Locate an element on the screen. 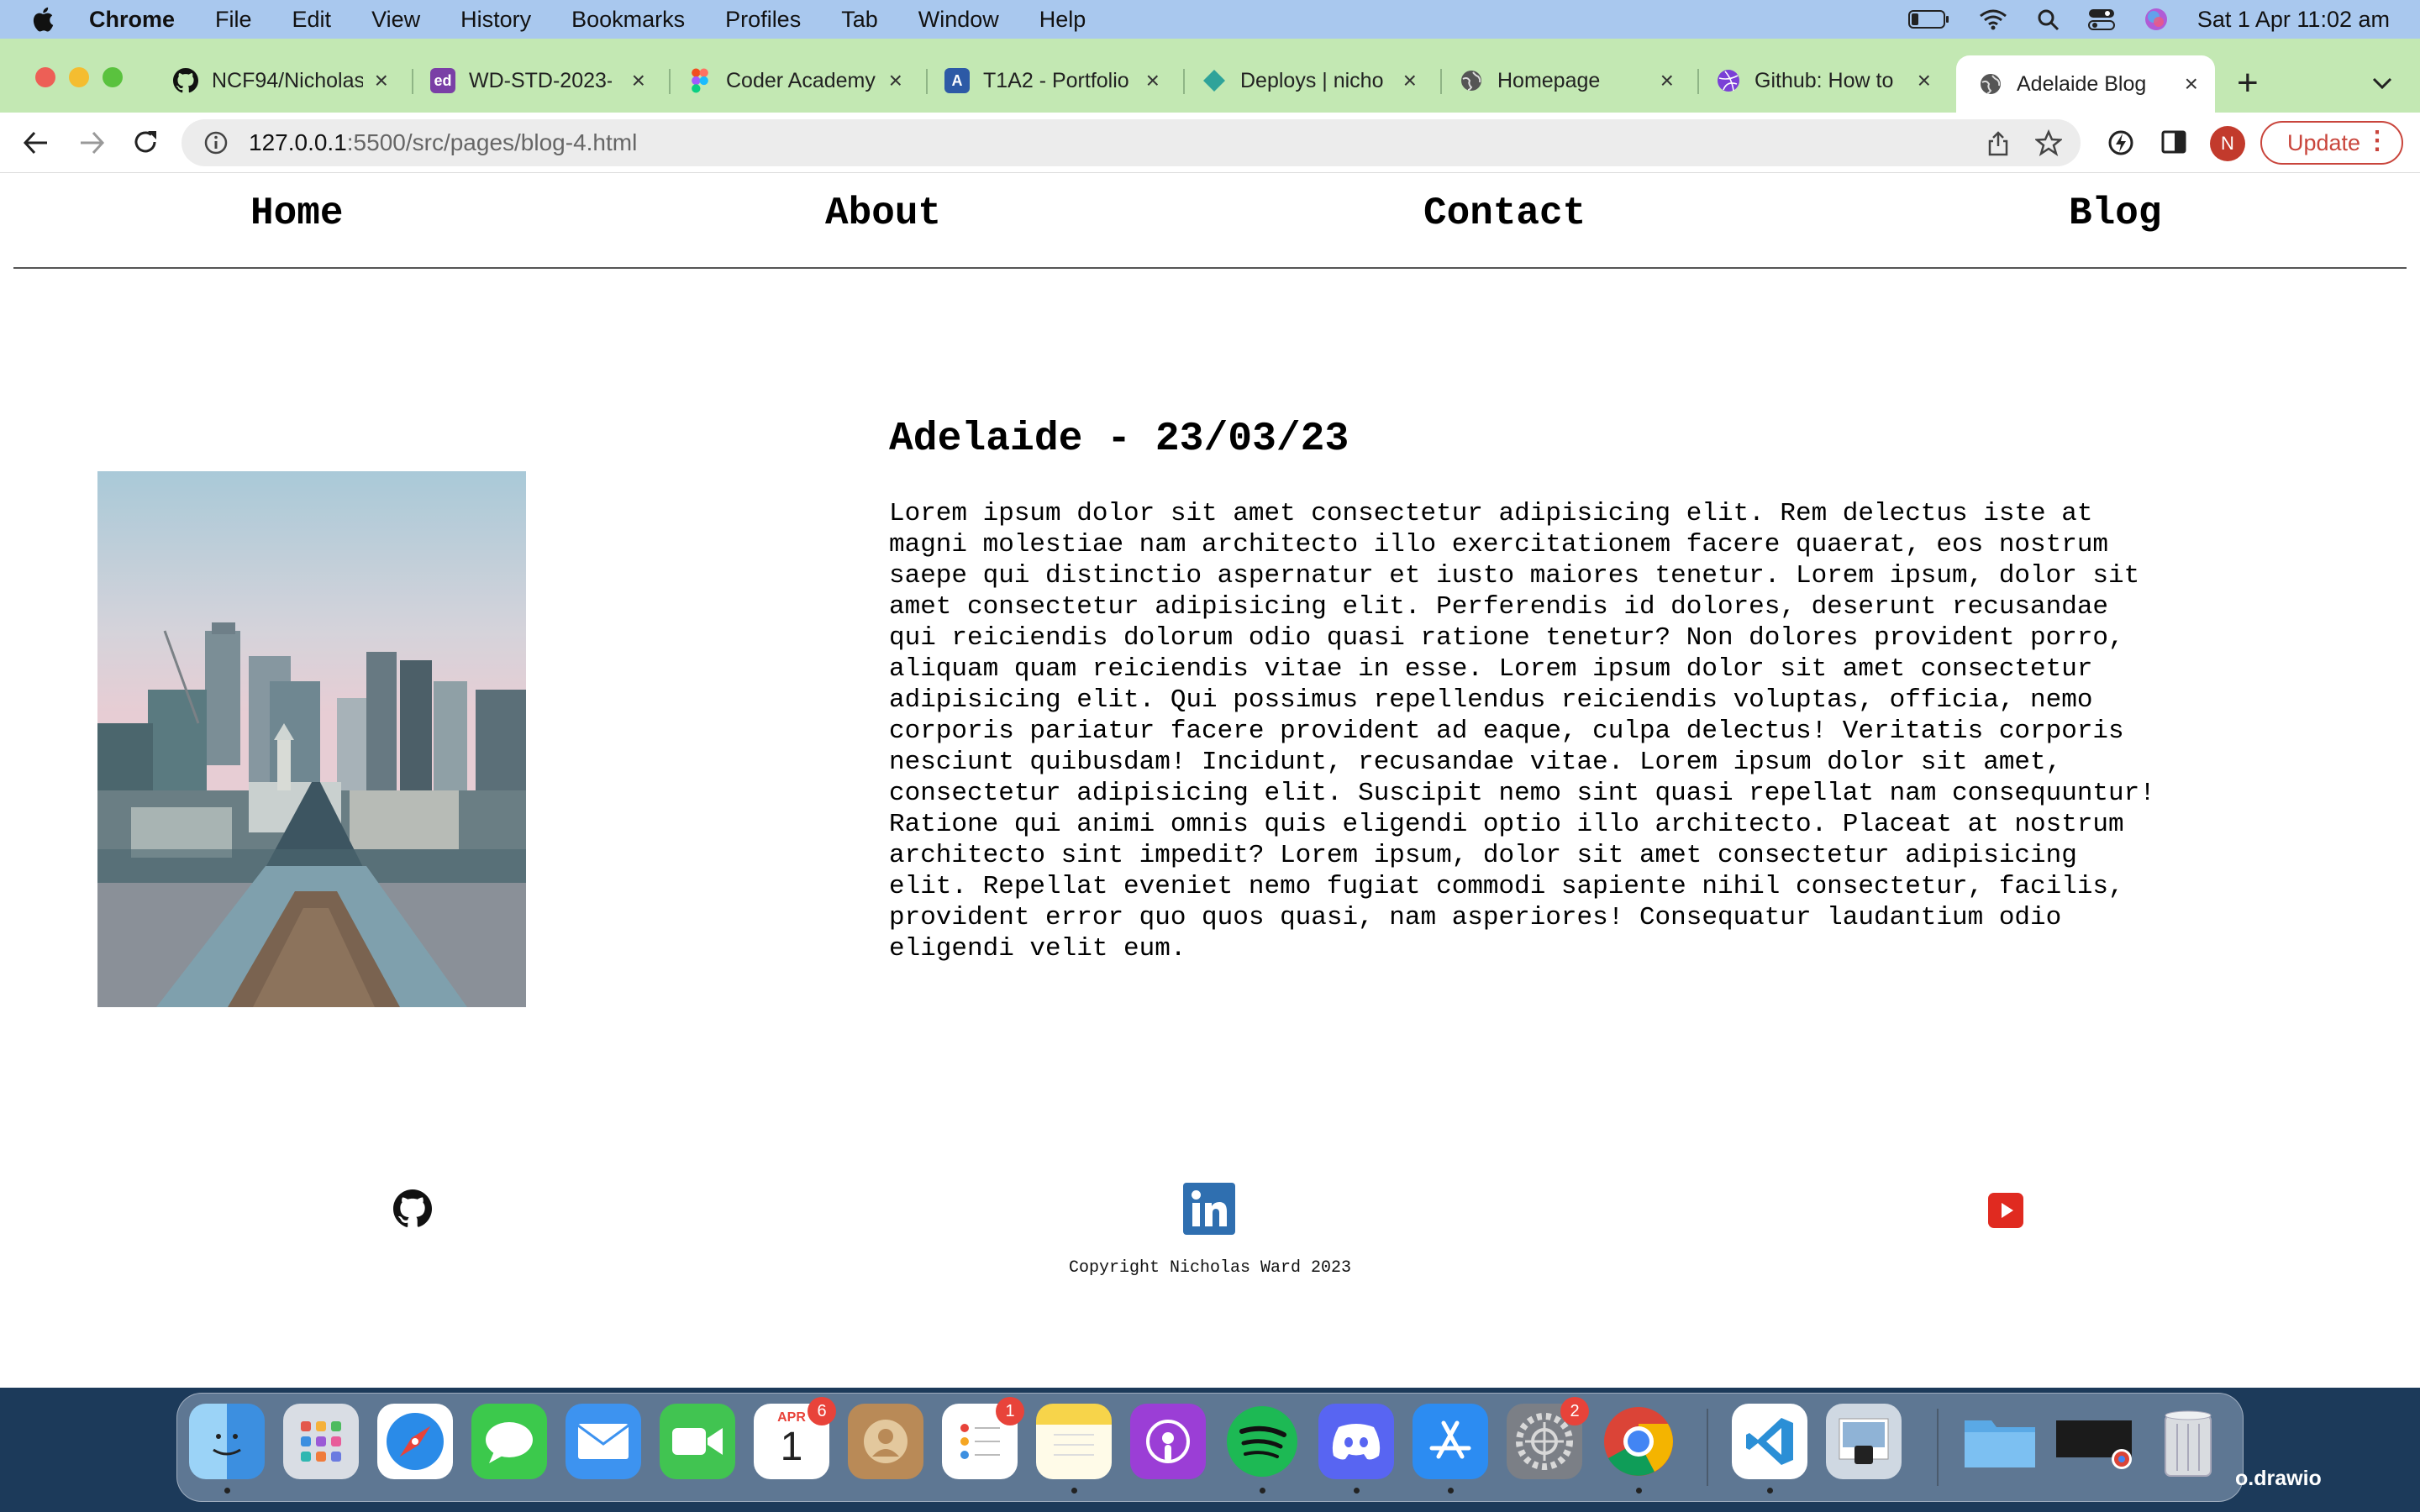 The height and width of the screenshot is (1512, 2420). window-zoom-button is located at coordinates (113, 77).